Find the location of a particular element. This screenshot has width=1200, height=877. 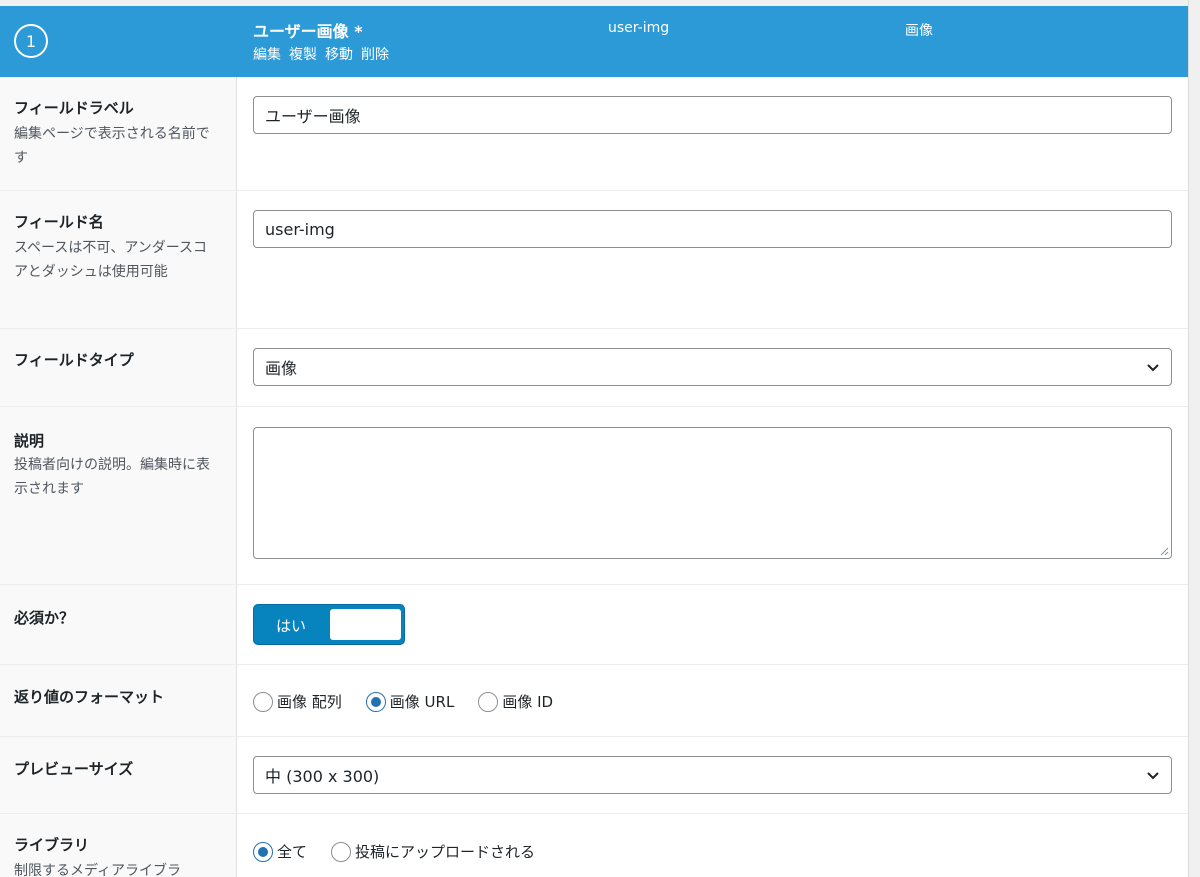

radio-image-url: 画像 URL is located at coordinates (410, 701).